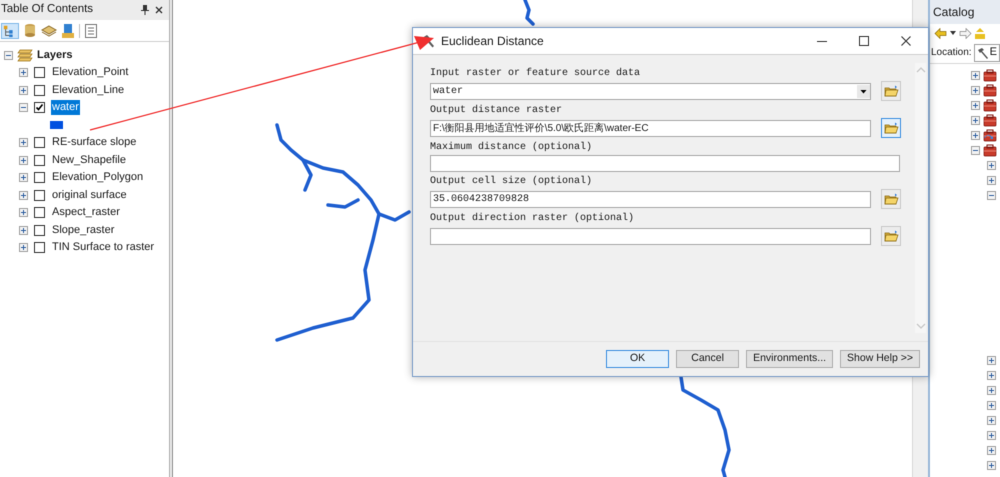  What do you see at coordinates (497, 111) in the screenshot?
I see `field-label: Output distance raster` at bounding box center [497, 111].